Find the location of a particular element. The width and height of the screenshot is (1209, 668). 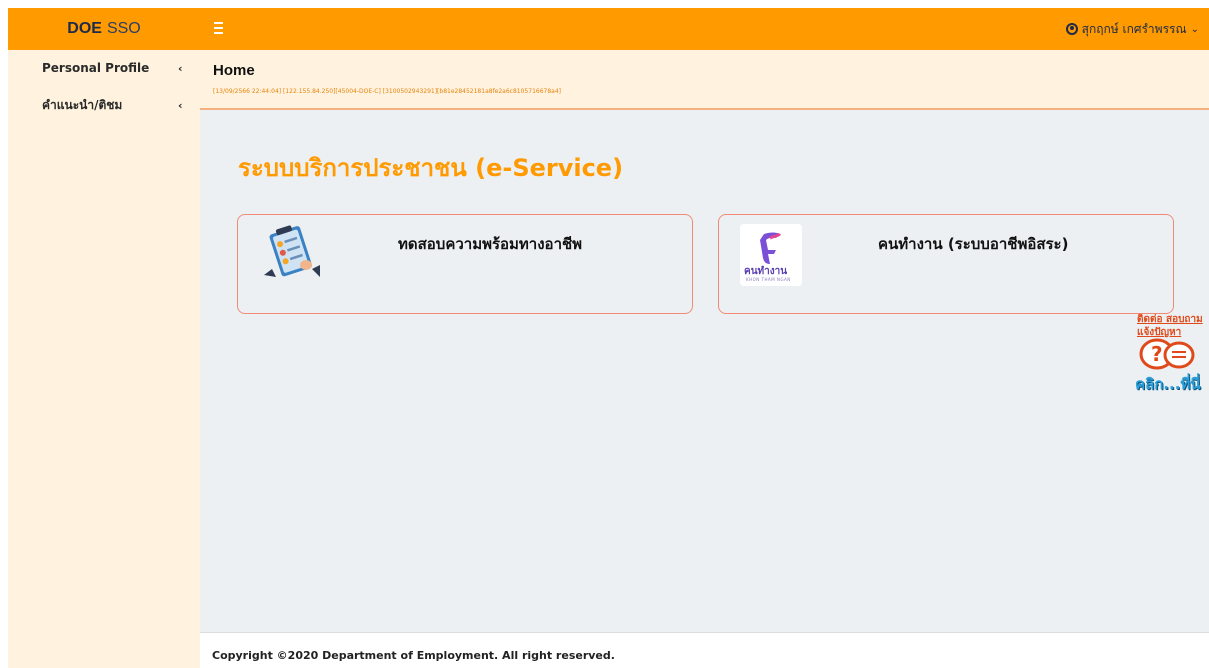

user-circle-icon is located at coordinates (1071, 29).